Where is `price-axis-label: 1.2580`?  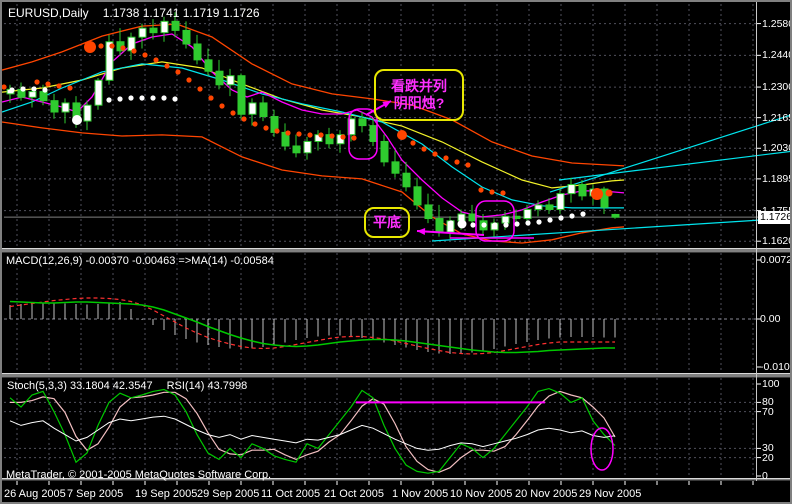
price-axis-label: 1.2580 is located at coordinates (777, 23).